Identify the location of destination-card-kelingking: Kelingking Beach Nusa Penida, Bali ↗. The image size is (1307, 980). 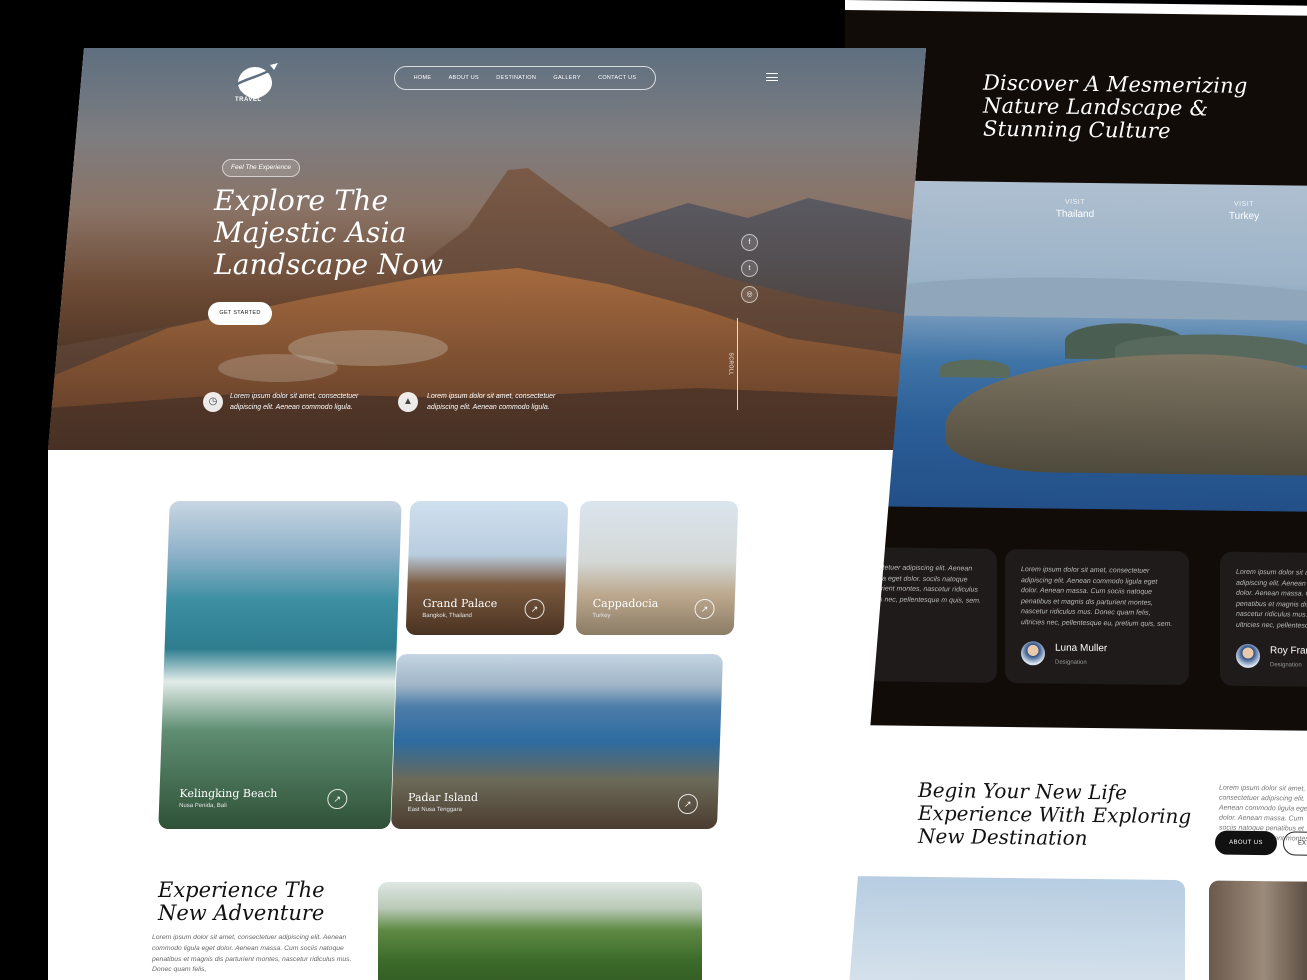
(280, 665).